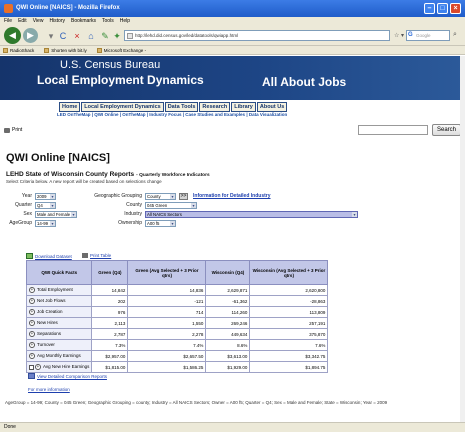 The image size is (465, 432). What do you see at coordinates (59, 301) in the screenshot?
I see `row-label-cell: + Net Job Flows` at bounding box center [59, 301].